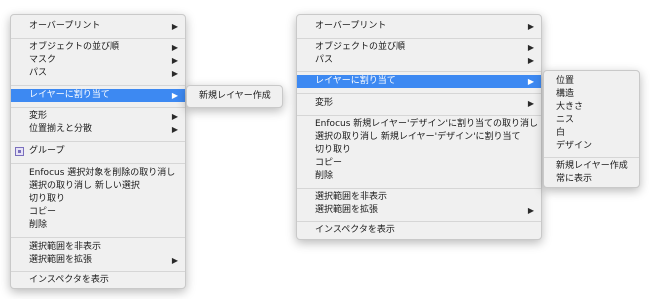 This screenshot has width=650, height=299. Describe the element at coordinates (565, 120) in the screenshot. I see `layer-item-label: ニス` at that location.